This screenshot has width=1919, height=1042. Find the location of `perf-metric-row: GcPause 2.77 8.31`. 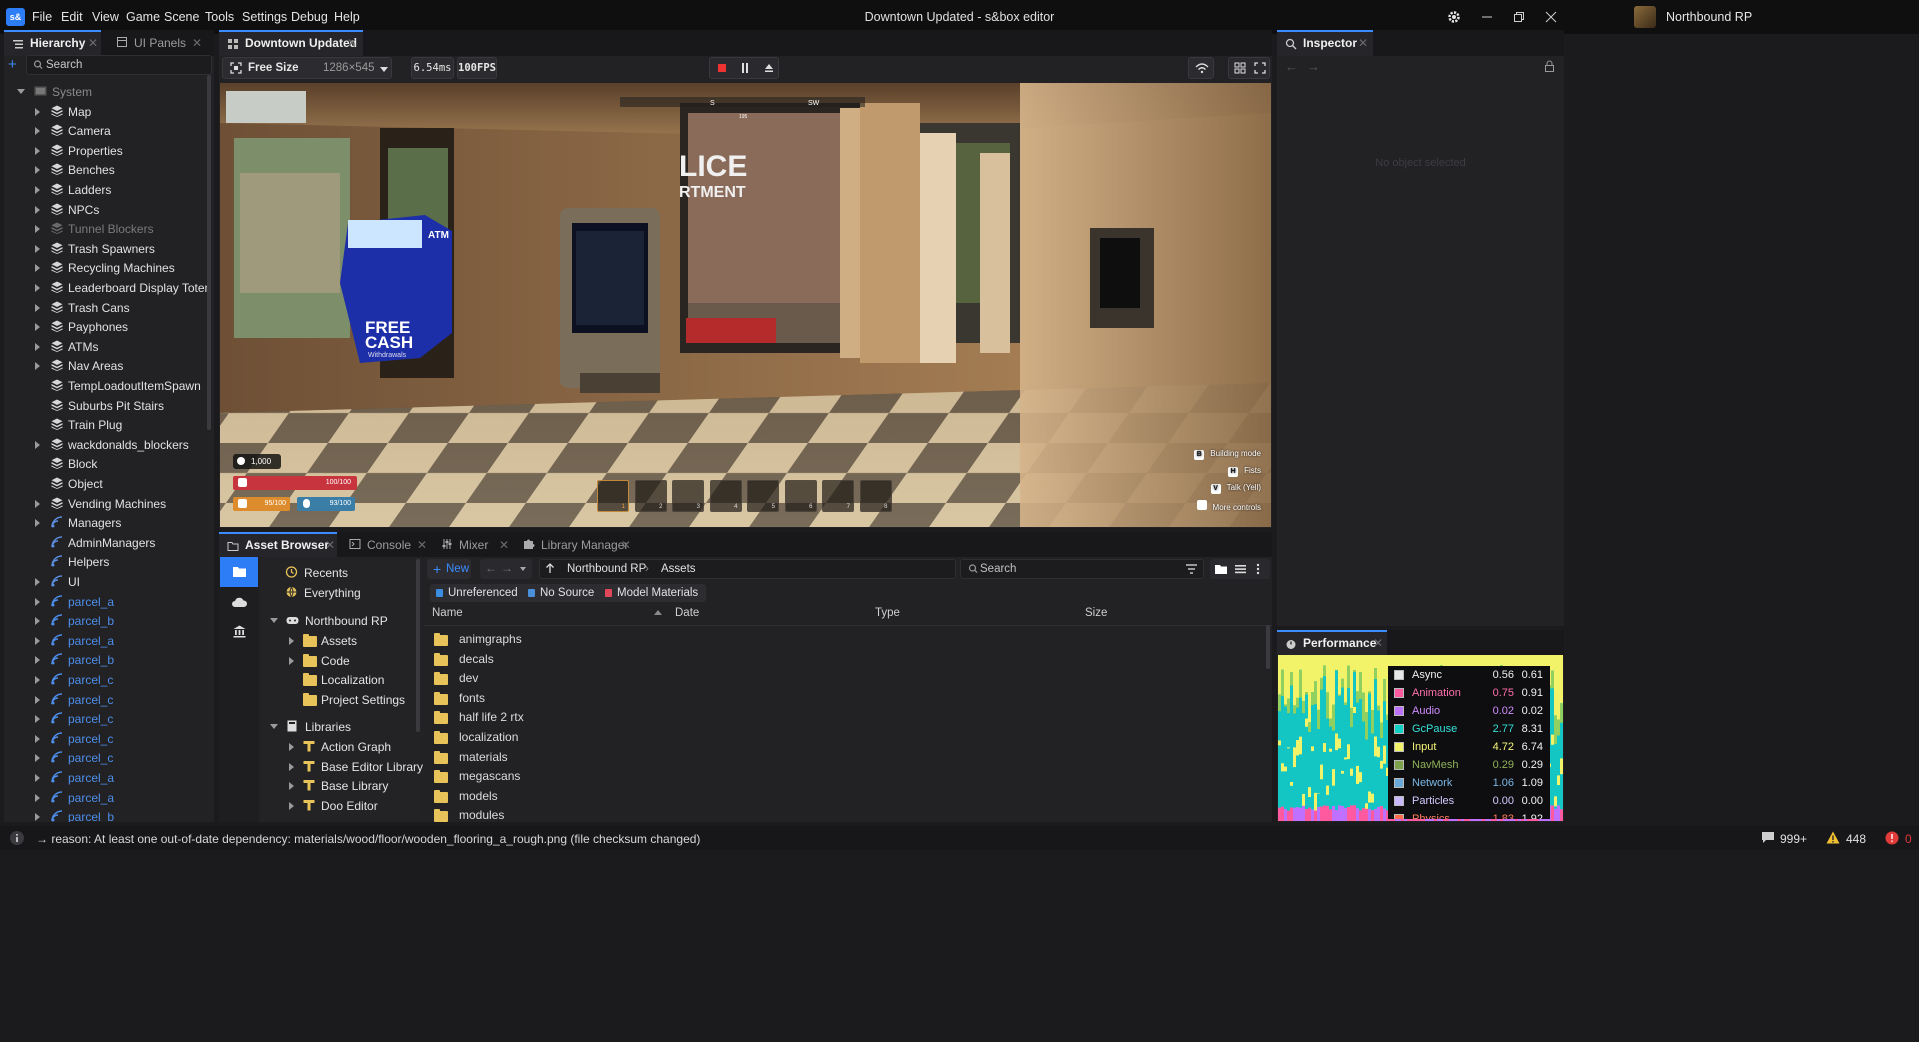

perf-metric-row: GcPause 2.77 8.31 is located at coordinates (1469, 729).